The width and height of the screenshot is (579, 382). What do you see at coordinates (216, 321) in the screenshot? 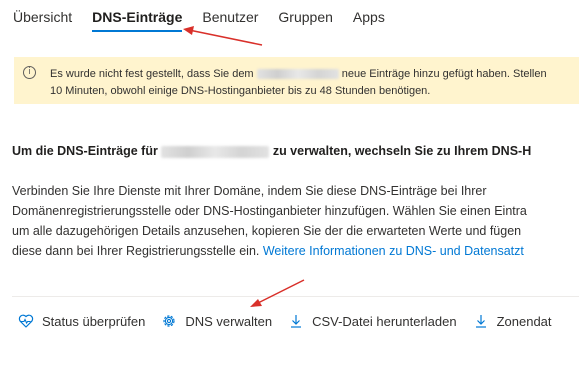
I see `manage-dns-button: DNS verwalten` at bounding box center [216, 321].